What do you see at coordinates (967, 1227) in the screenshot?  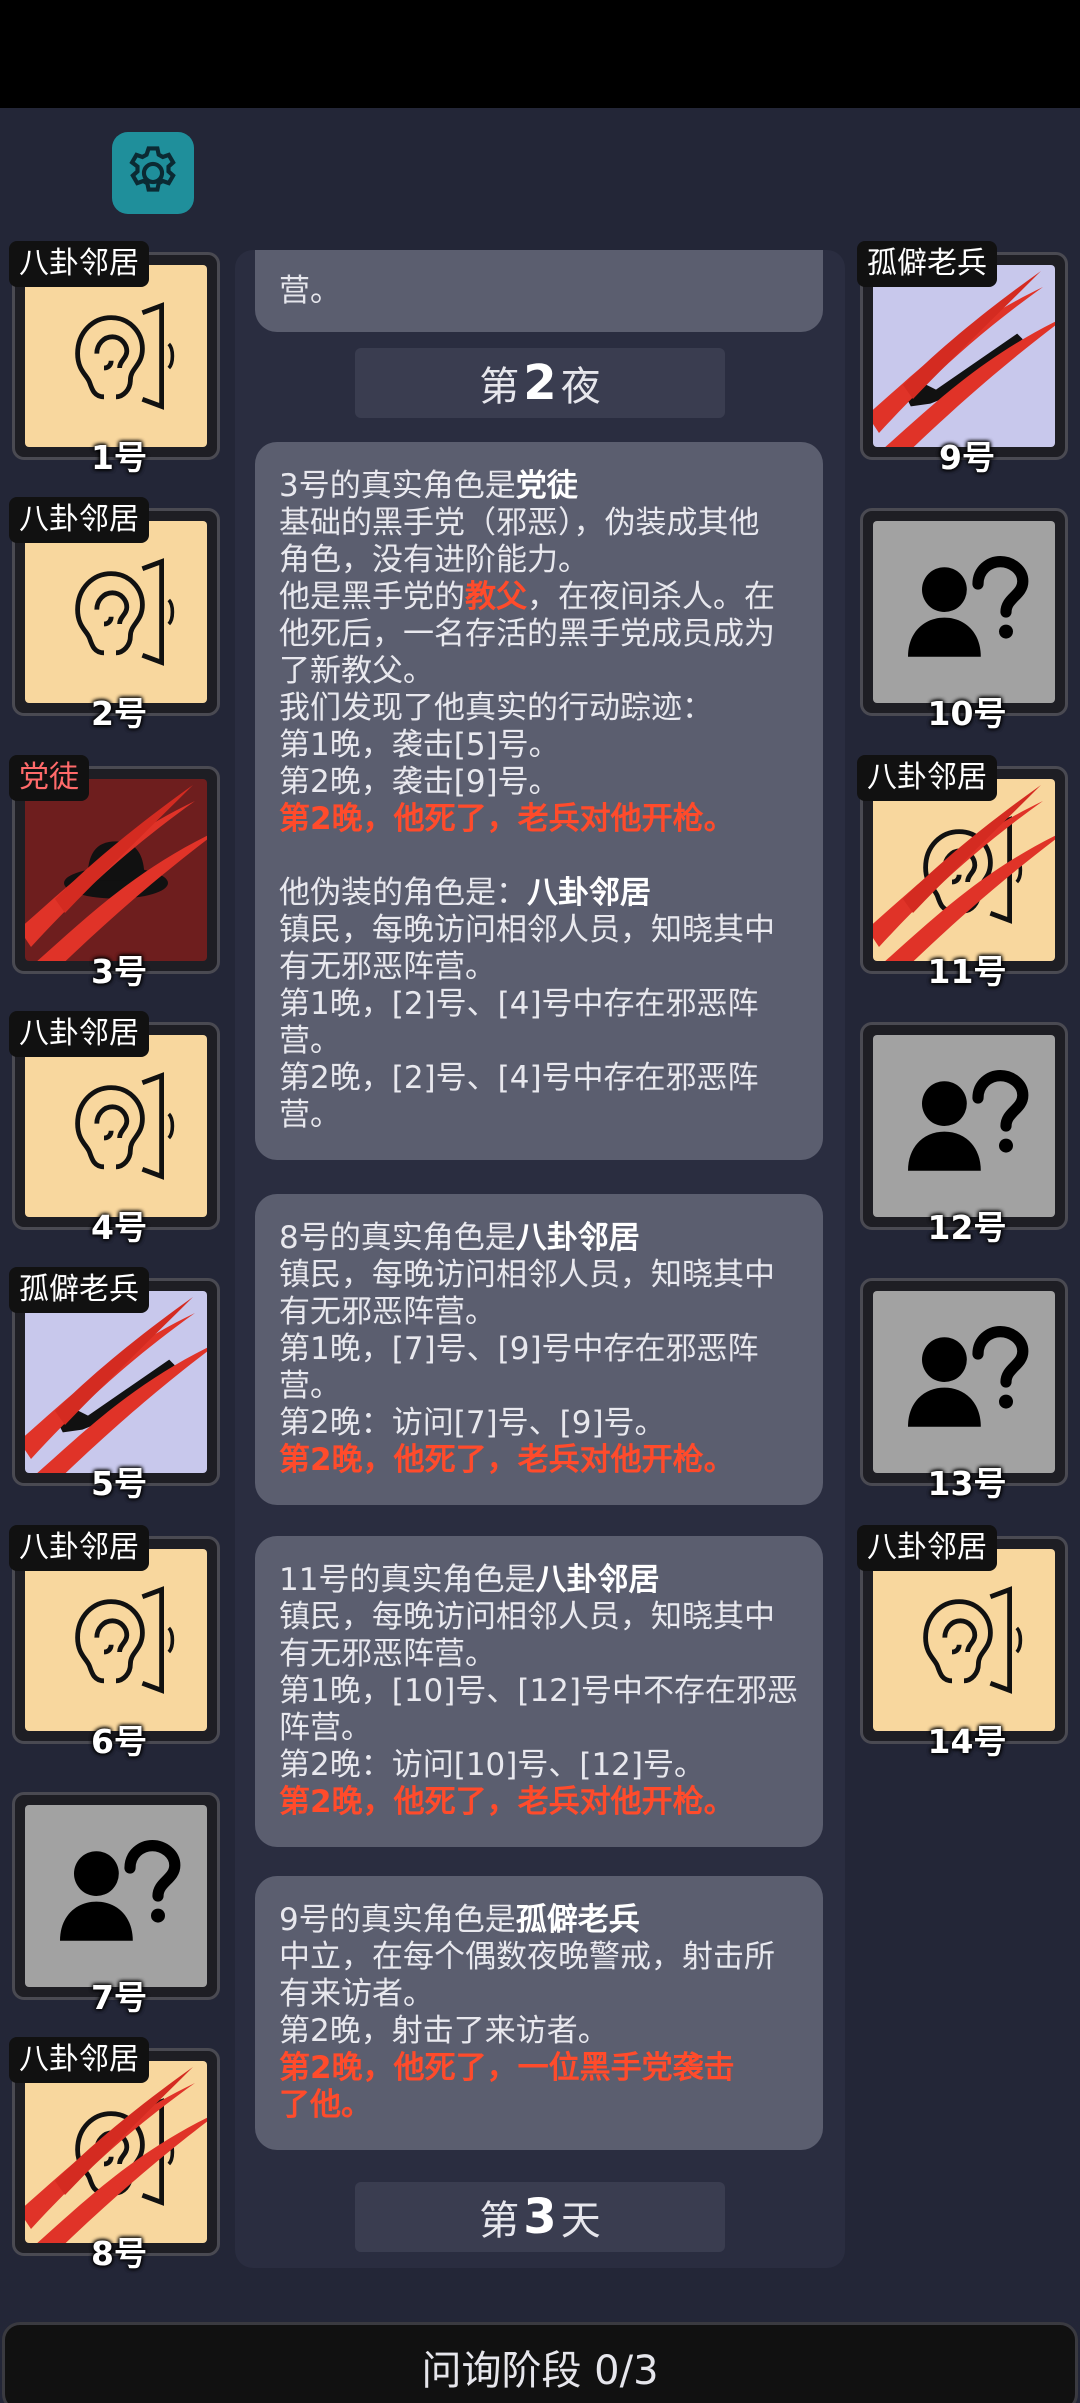 I see `player-number: 12号` at bounding box center [967, 1227].